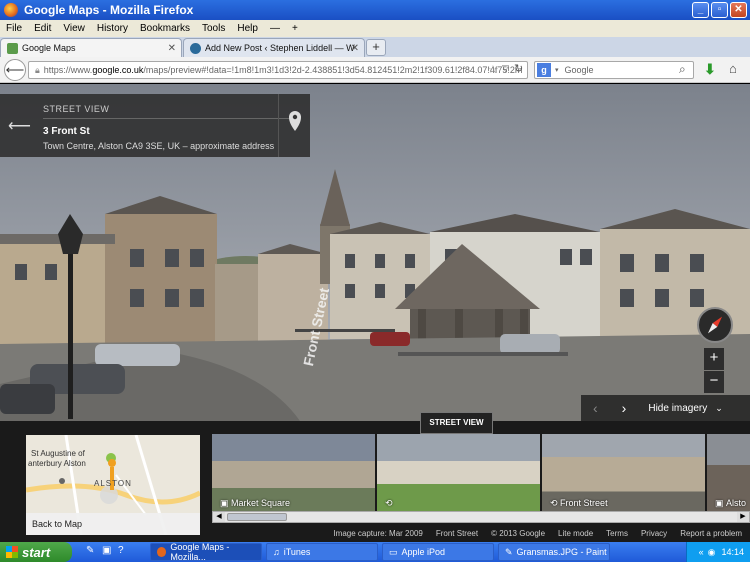 The height and width of the screenshot is (562, 750). Describe the element at coordinates (728, 472) in the screenshot. I see `thumbnail-4: ▣ Alsto` at that location.